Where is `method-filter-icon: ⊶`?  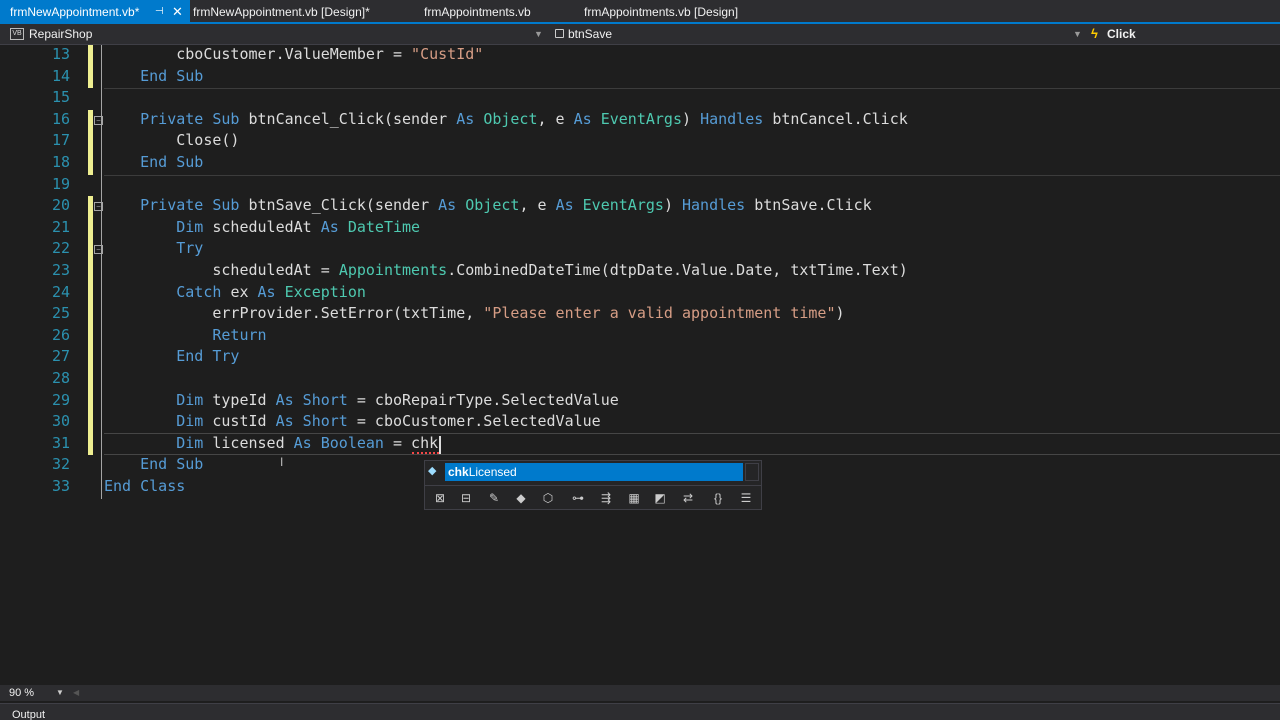 method-filter-icon: ⊶ is located at coordinates (578, 498).